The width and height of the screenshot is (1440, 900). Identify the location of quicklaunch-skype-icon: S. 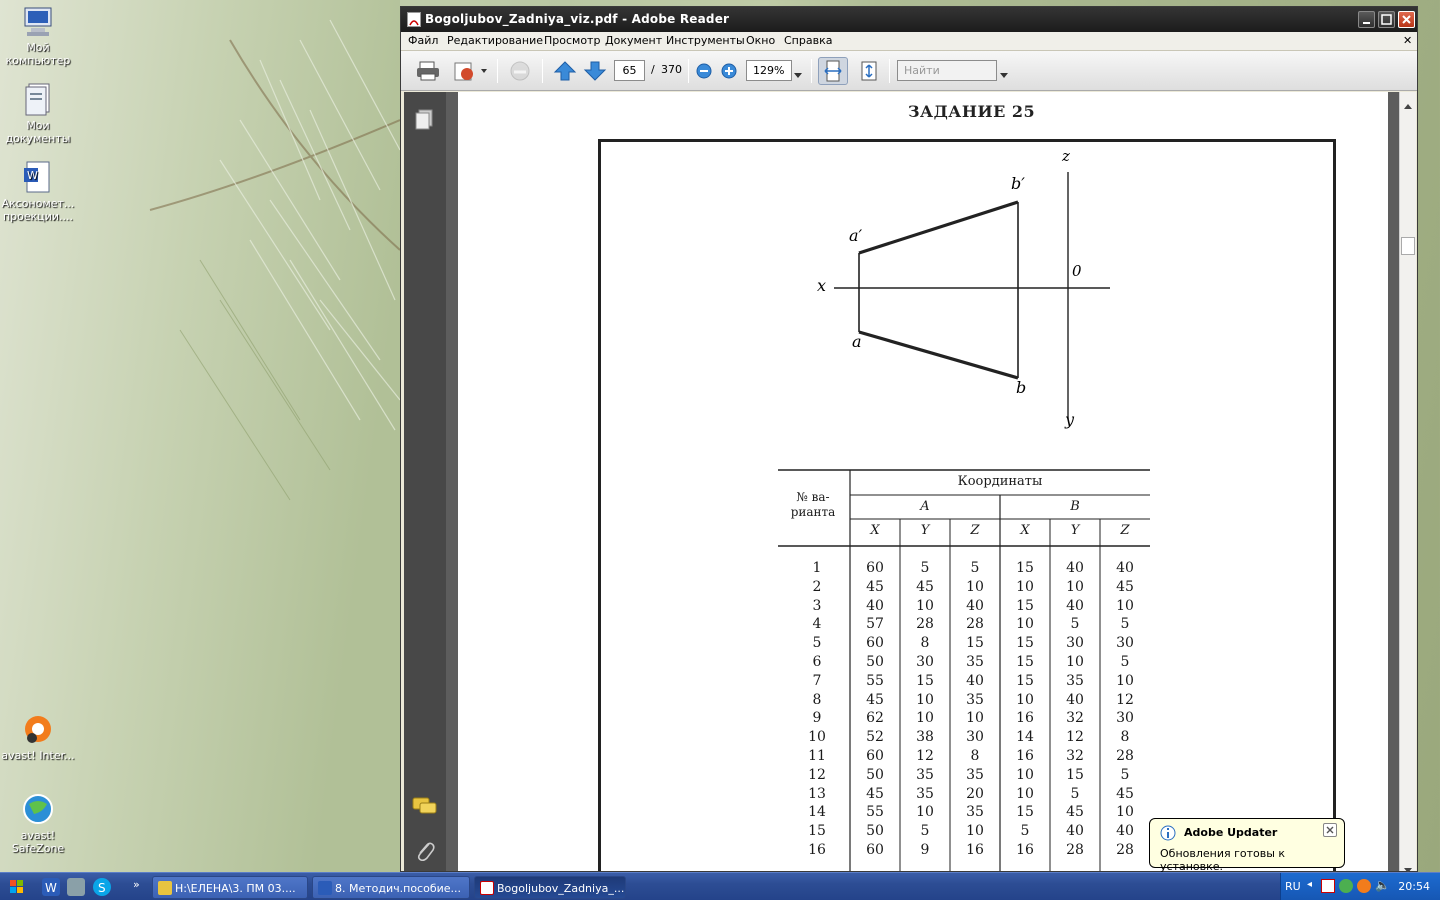
(102, 887).